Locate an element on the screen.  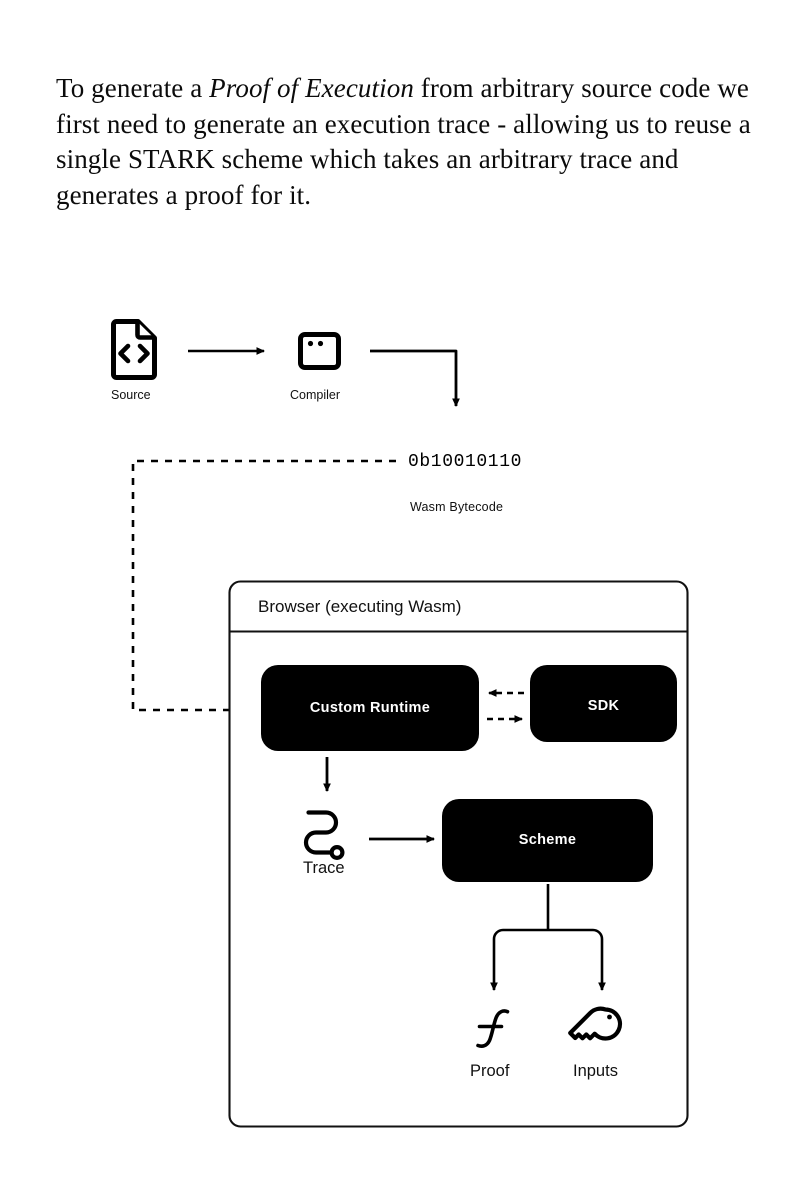
browser-container-title: Browser (executing Wasm) is located at coordinates (360, 606).